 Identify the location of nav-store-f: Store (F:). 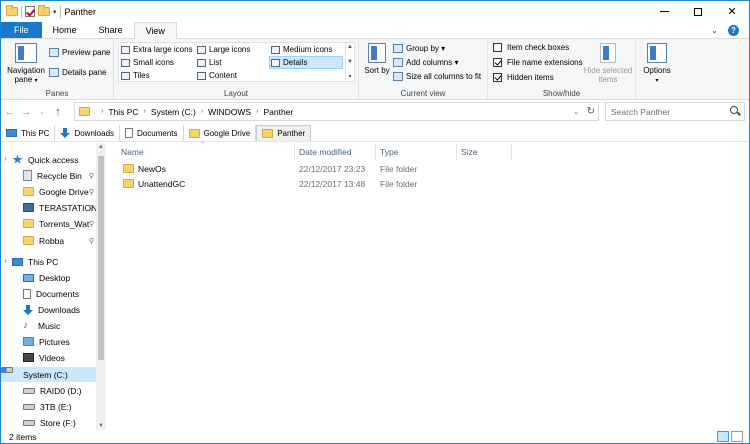
(48, 422).